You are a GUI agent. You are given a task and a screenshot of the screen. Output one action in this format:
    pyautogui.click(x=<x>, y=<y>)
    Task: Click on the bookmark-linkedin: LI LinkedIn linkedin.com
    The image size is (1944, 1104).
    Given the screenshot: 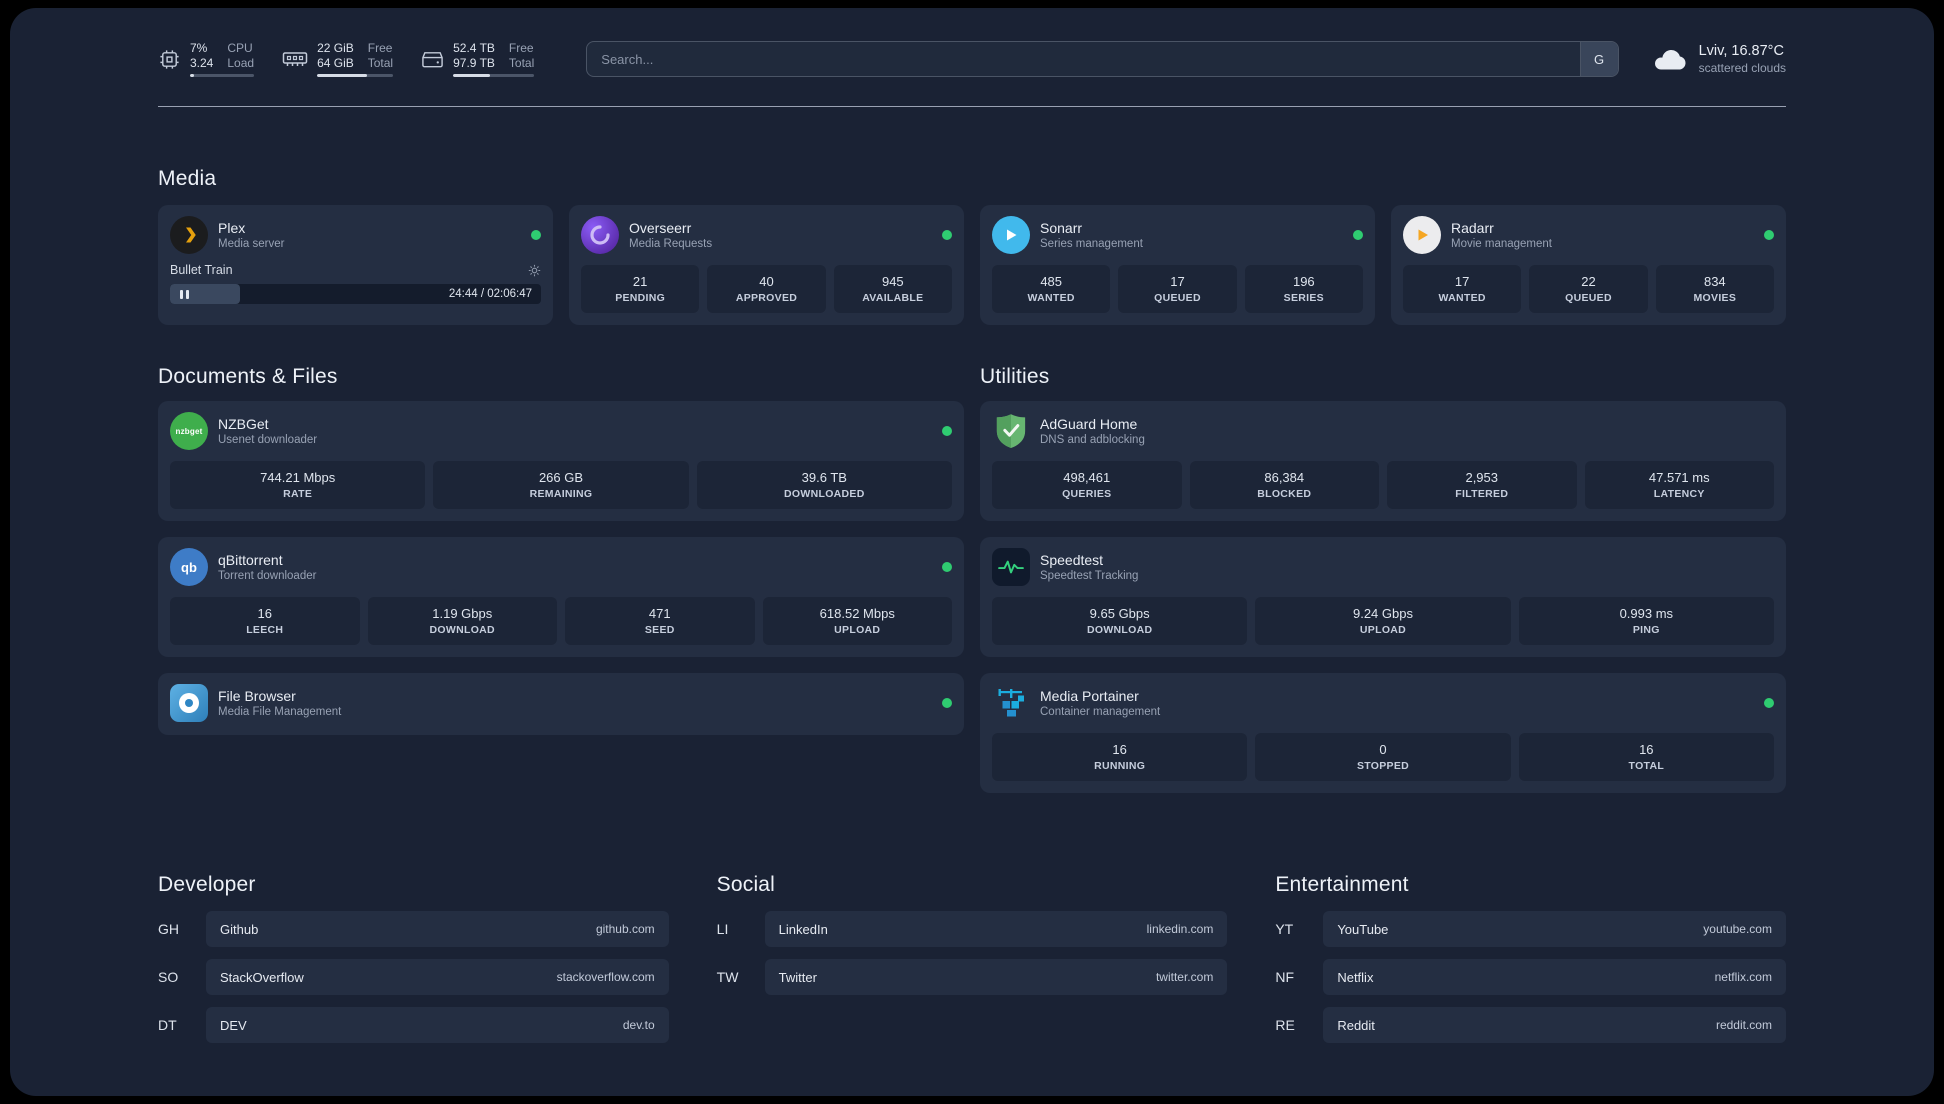 What is the action you would take?
    pyautogui.click(x=972, y=929)
    